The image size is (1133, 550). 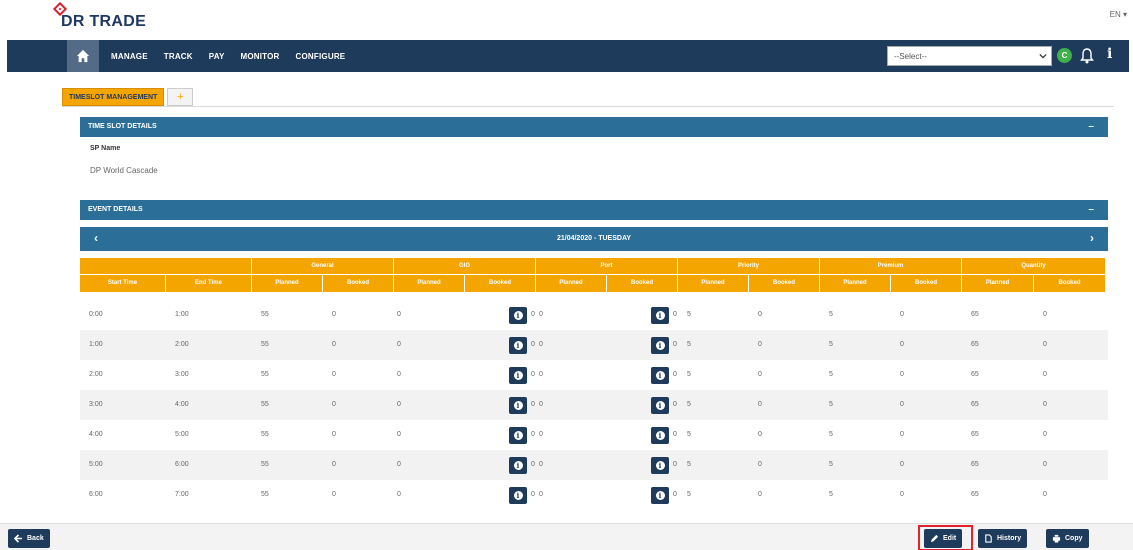 I want to click on history-button: History, so click(x=1003, y=538).